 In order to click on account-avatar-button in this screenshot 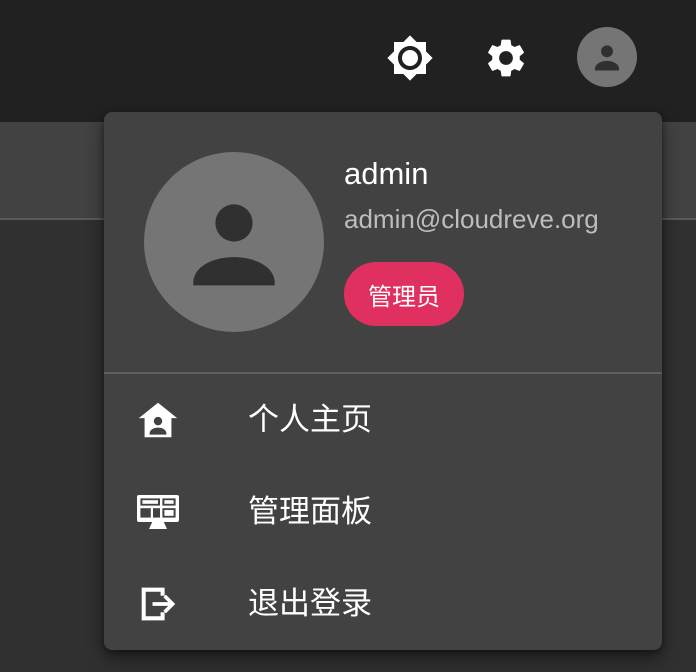, I will do `click(607, 57)`.